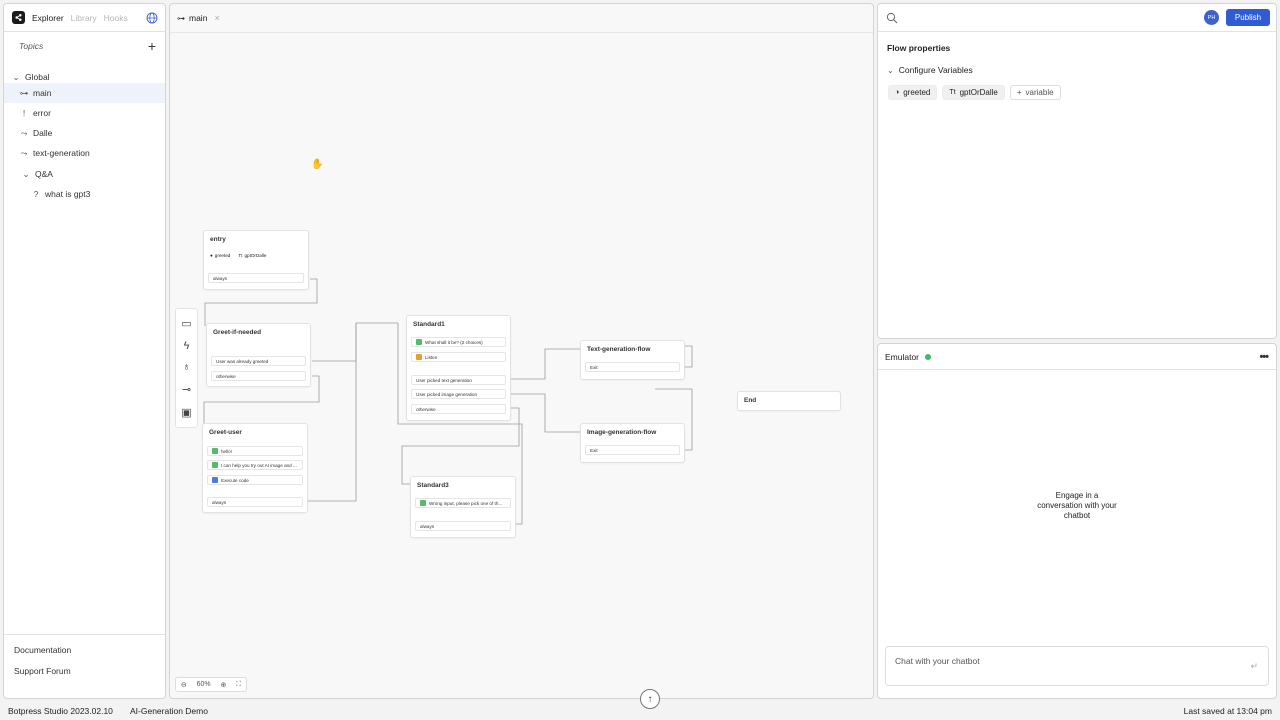  I want to click on emulator-title: Emulator, so click(902, 356).